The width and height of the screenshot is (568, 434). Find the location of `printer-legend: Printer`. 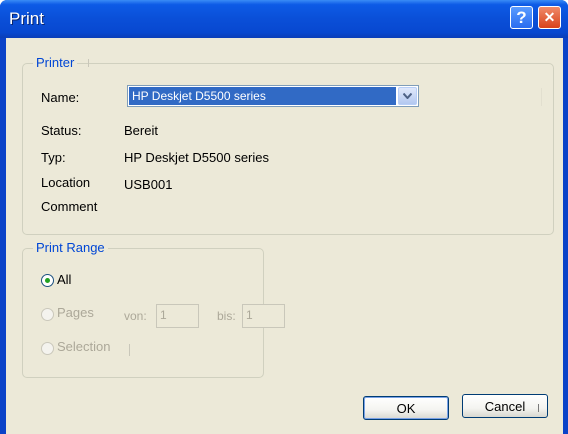

printer-legend: Printer is located at coordinates (55, 62).